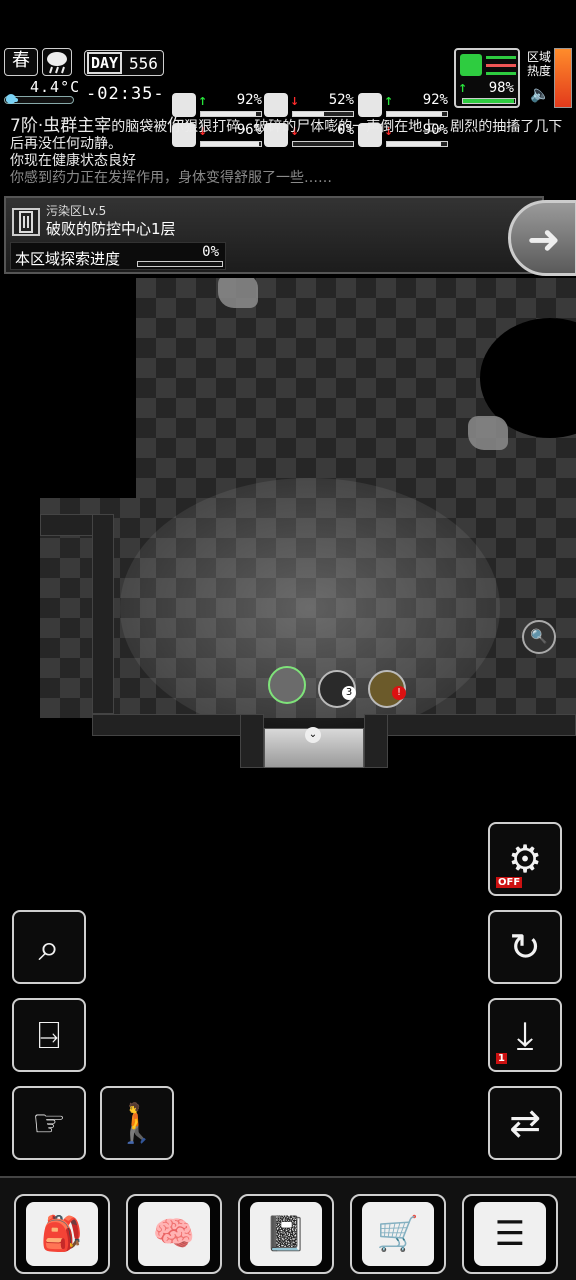  I want to click on log-text: 的脑袋被, so click(139, 127).